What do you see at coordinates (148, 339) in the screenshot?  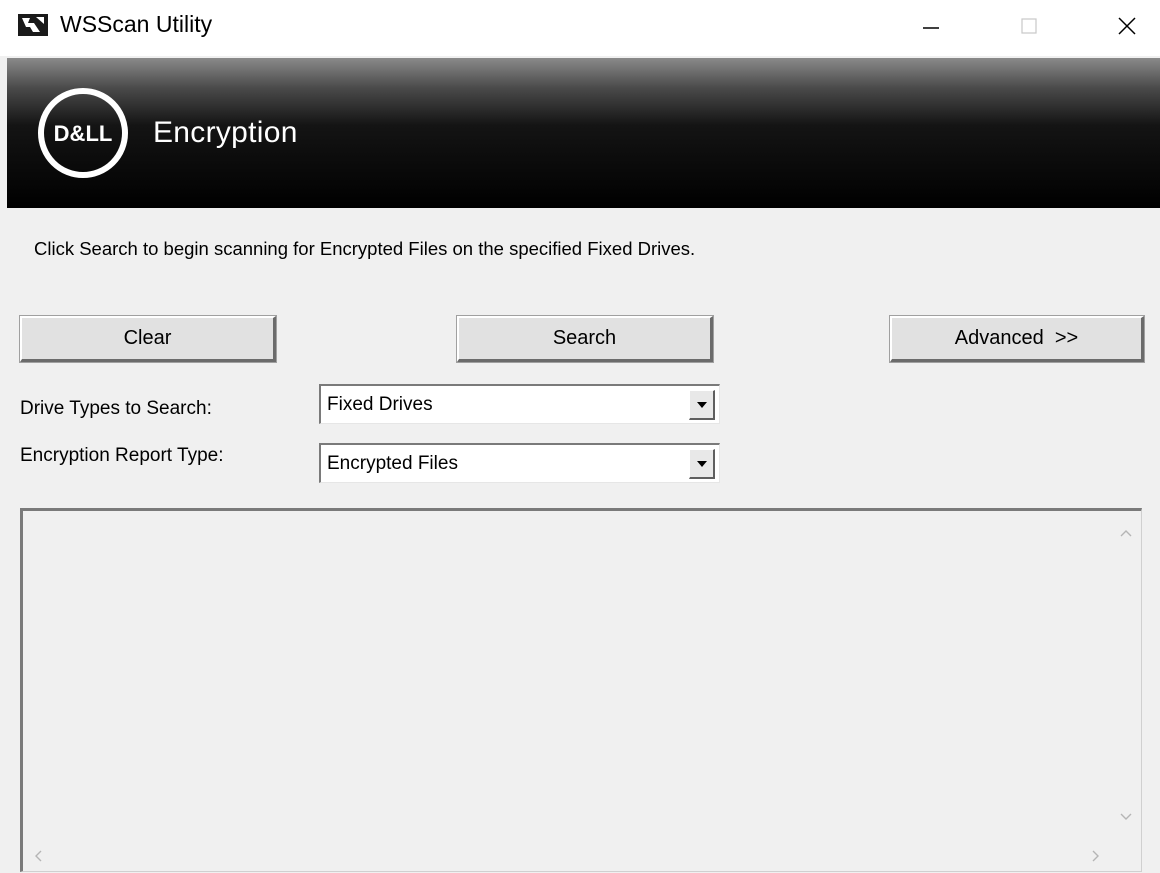 I see `clear-button: Clear` at bounding box center [148, 339].